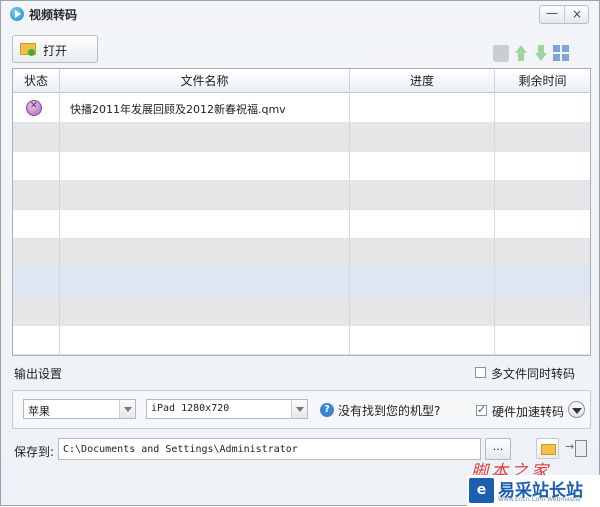 The image size is (600, 507). I want to click on device-select-value: iPad 1280x720, so click(190, 408).